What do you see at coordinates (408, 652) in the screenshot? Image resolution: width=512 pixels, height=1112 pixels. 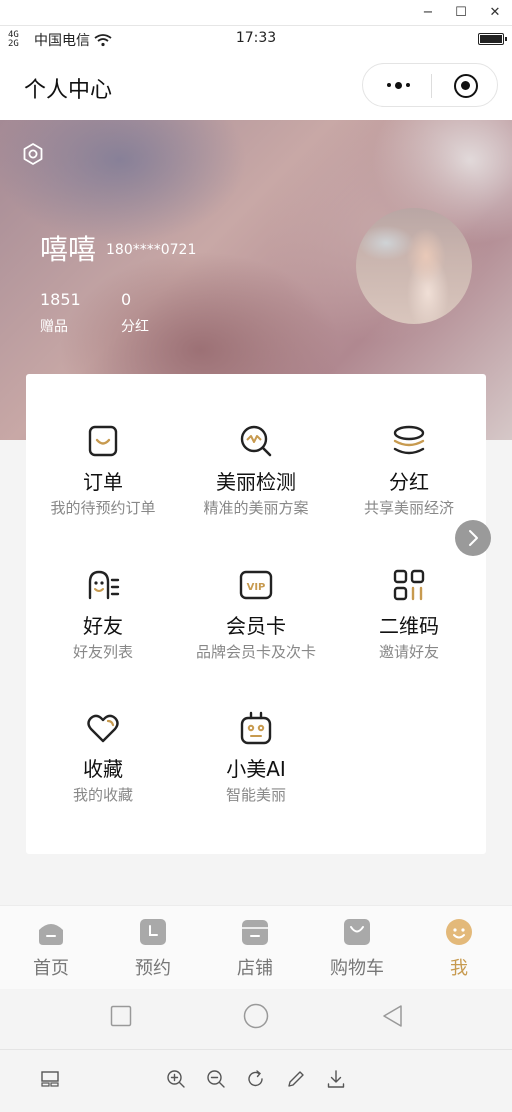 I see `menu-item-subtitle: 邀请好友` at bounding box center [408, 652].